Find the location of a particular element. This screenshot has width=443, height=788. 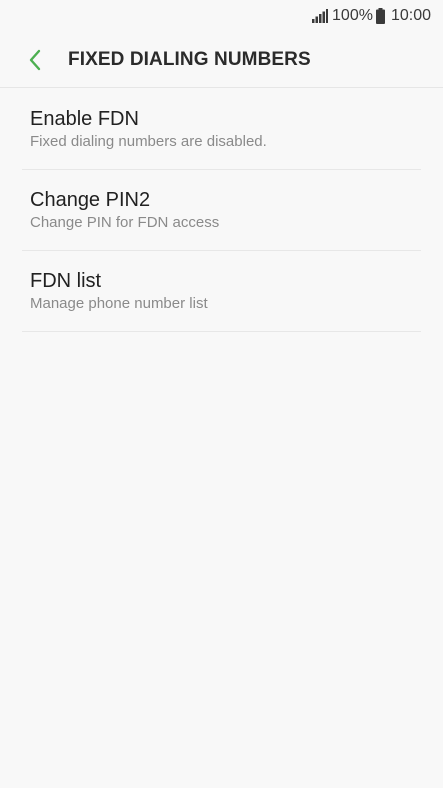

page-title: FIXED DIALING NUMBERS is located at coordinates (189, 59).